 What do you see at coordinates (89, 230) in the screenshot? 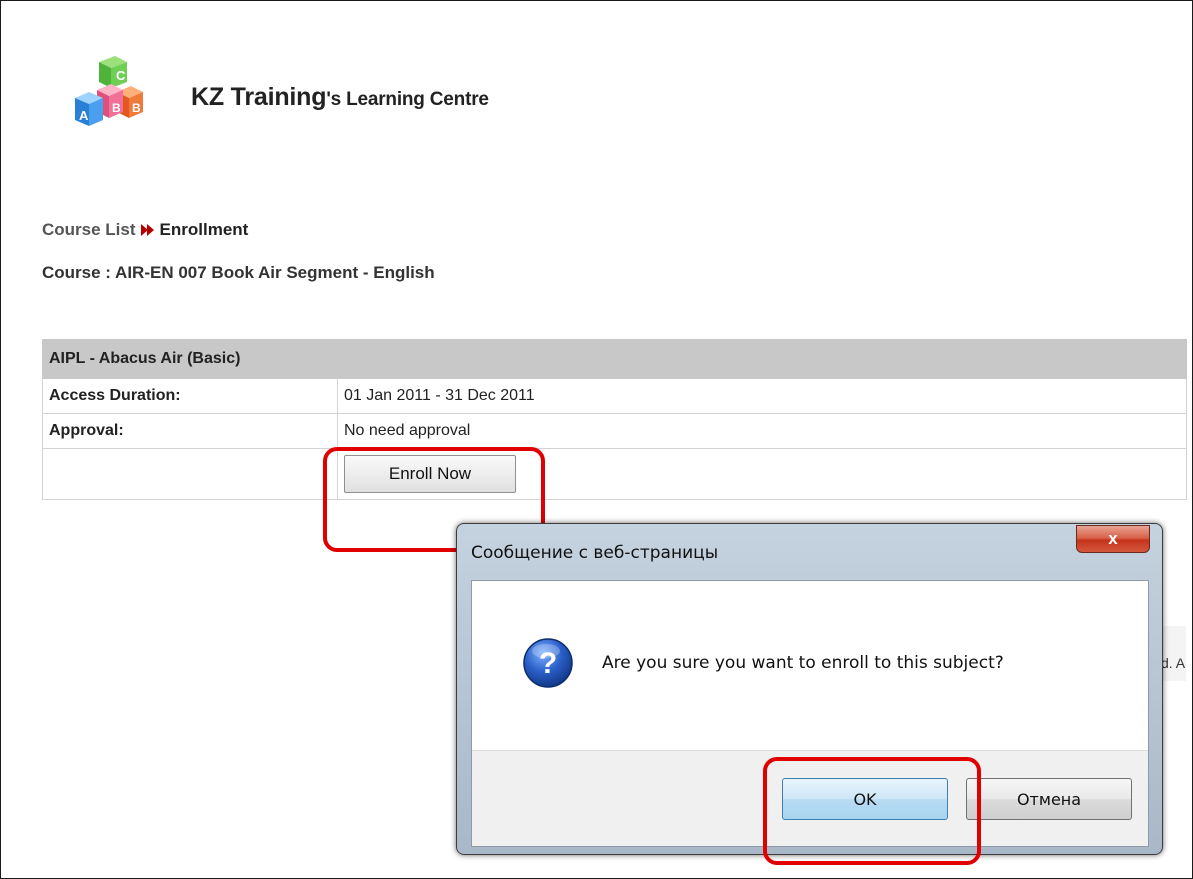
I see `breadcrumb-course-list-link: Course List` at bounding box center [89, 230].